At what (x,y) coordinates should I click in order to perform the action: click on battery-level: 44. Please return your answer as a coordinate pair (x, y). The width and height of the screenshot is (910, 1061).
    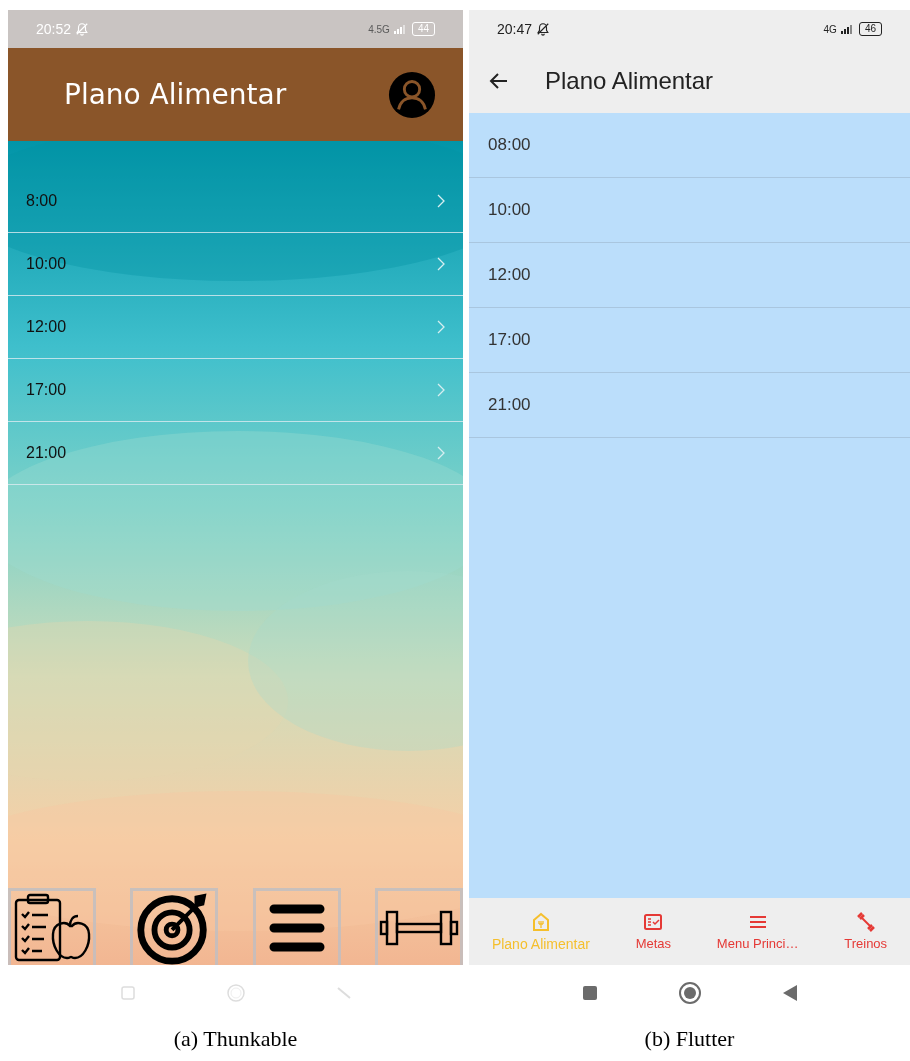
    Looking at the image, I should click on (423, 29).